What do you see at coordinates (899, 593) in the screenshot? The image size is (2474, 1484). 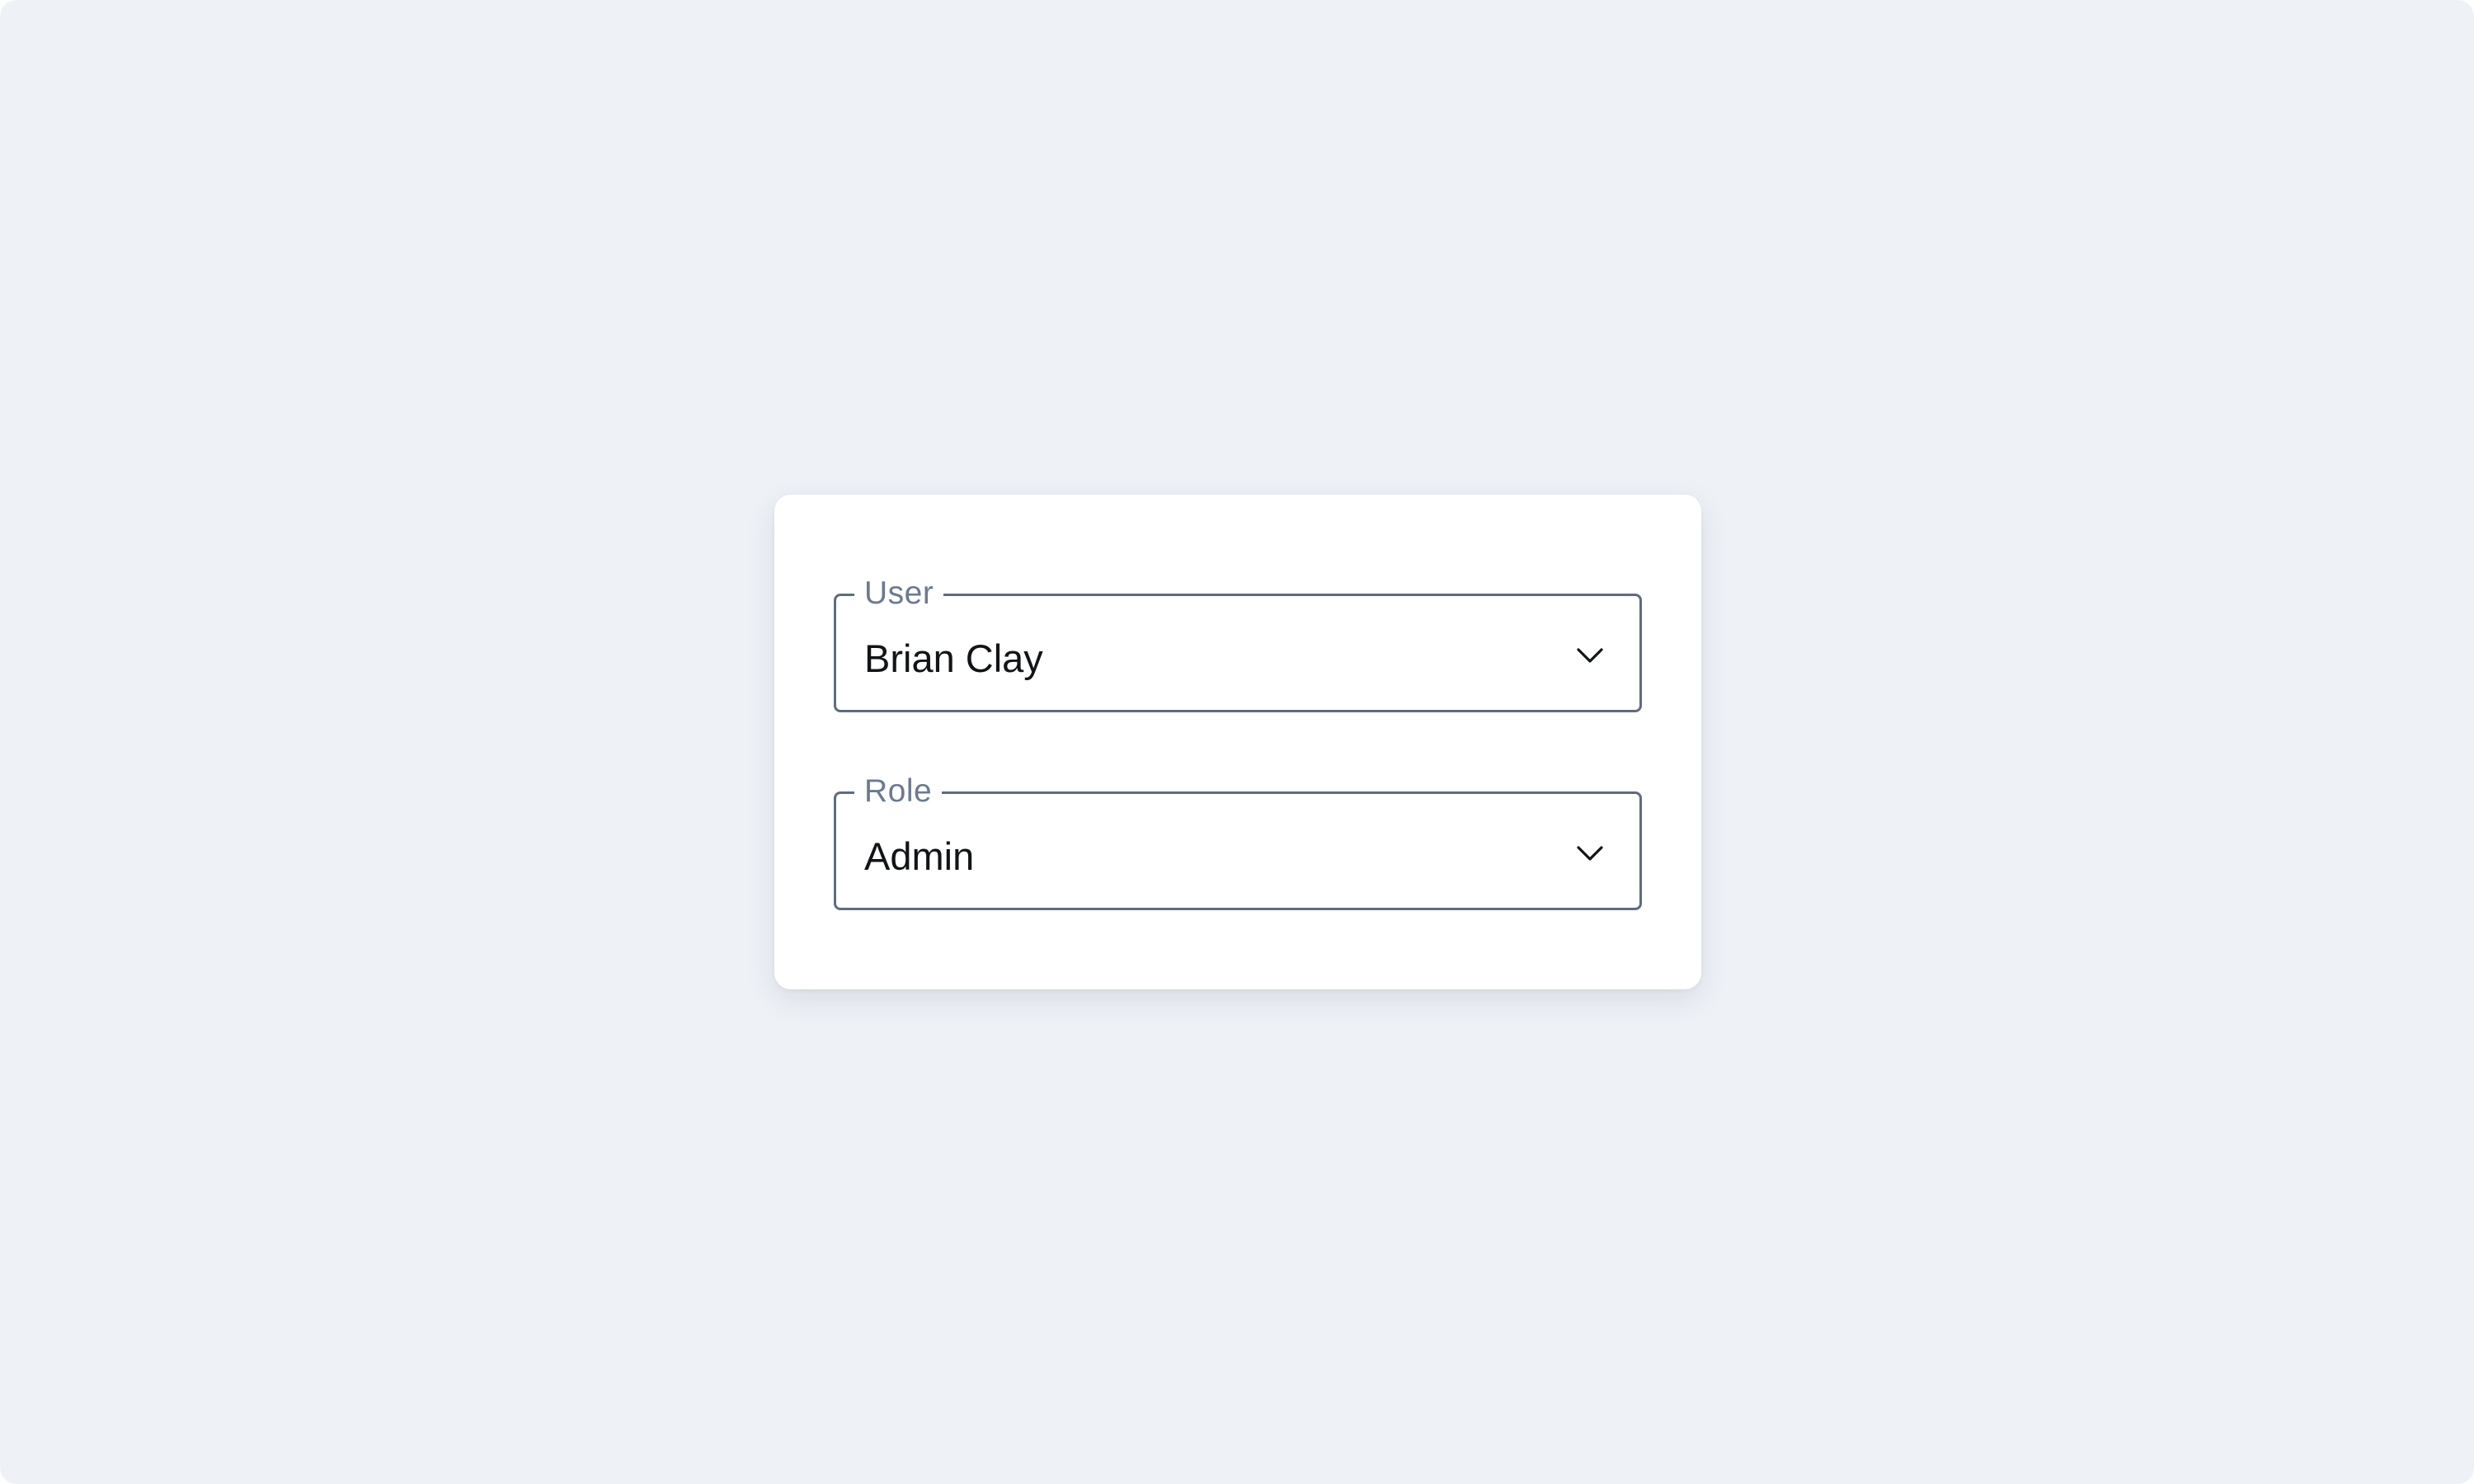 I see `user-label: User` at bounding box center [899, 593].